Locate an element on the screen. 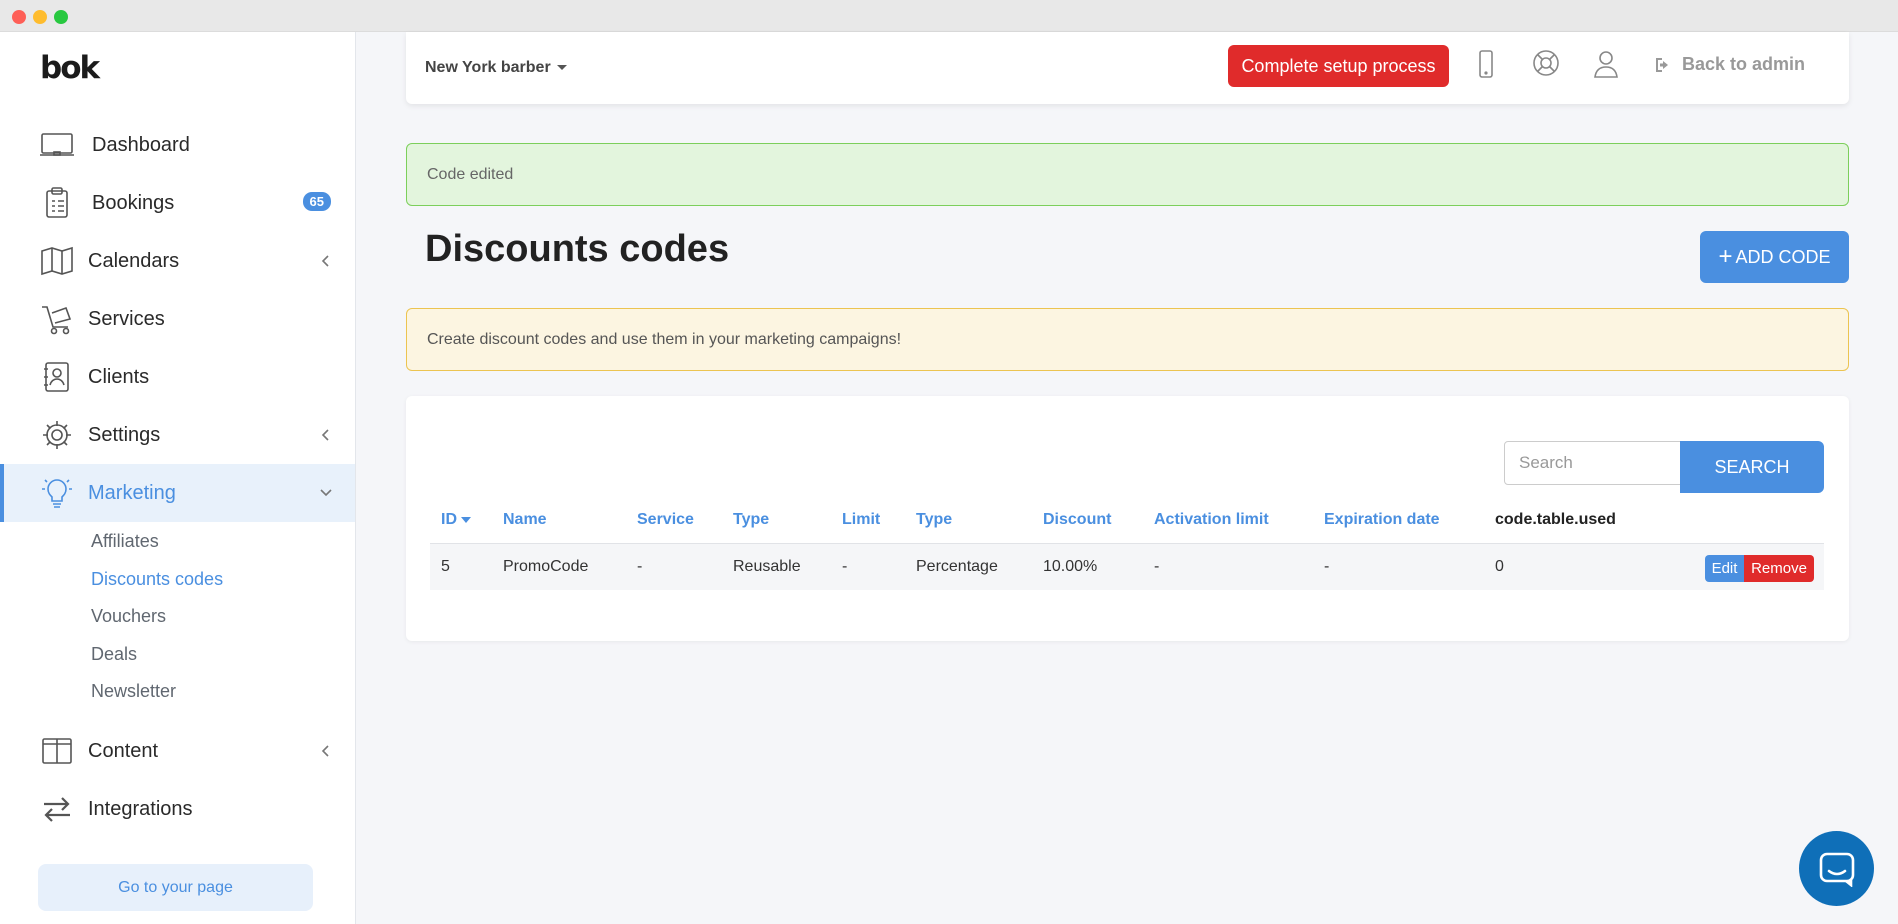 This screenshot has height=924, width=1898. logo: bok is located at coordinates (70, 68).